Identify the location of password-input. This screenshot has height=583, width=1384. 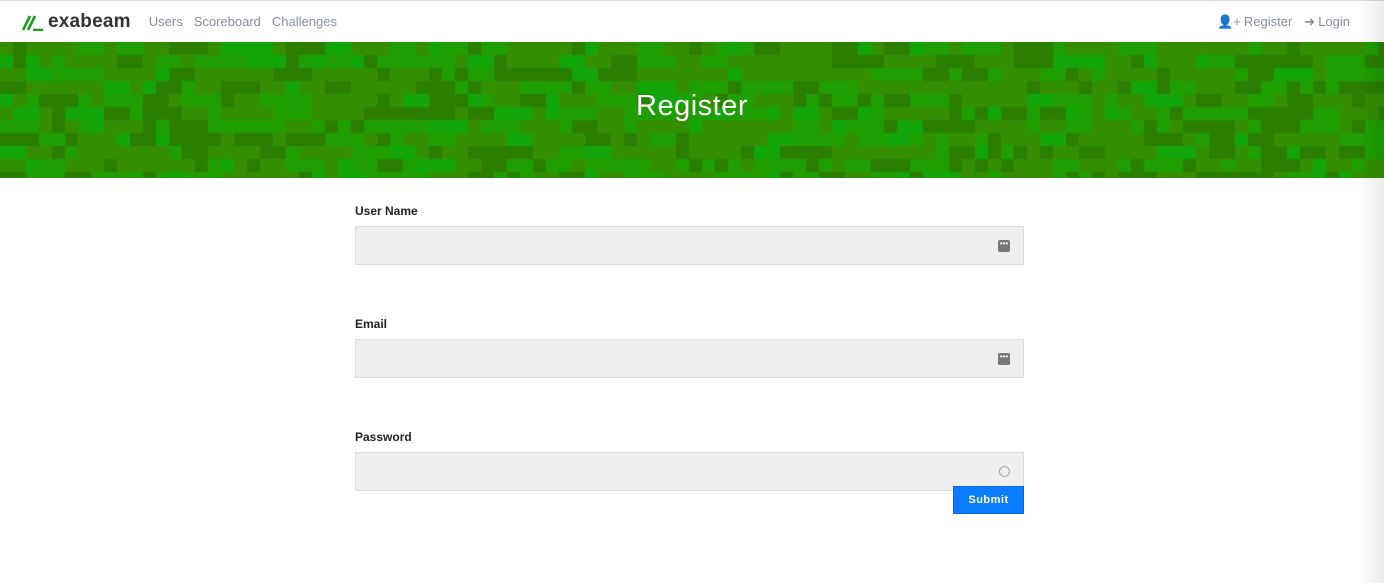
(689, 471).